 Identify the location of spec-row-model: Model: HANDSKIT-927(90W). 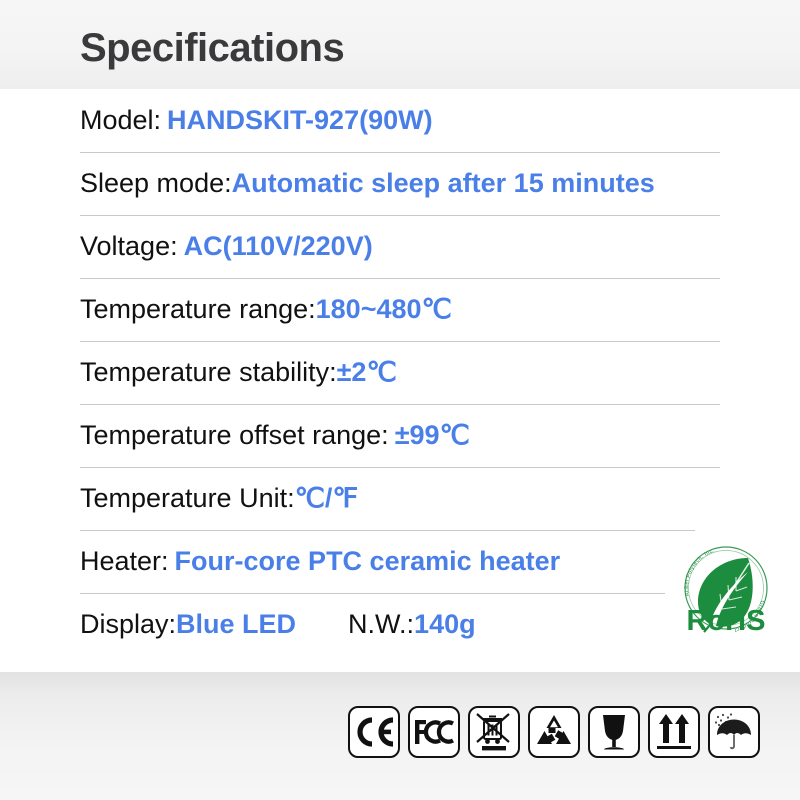
(400, 120).